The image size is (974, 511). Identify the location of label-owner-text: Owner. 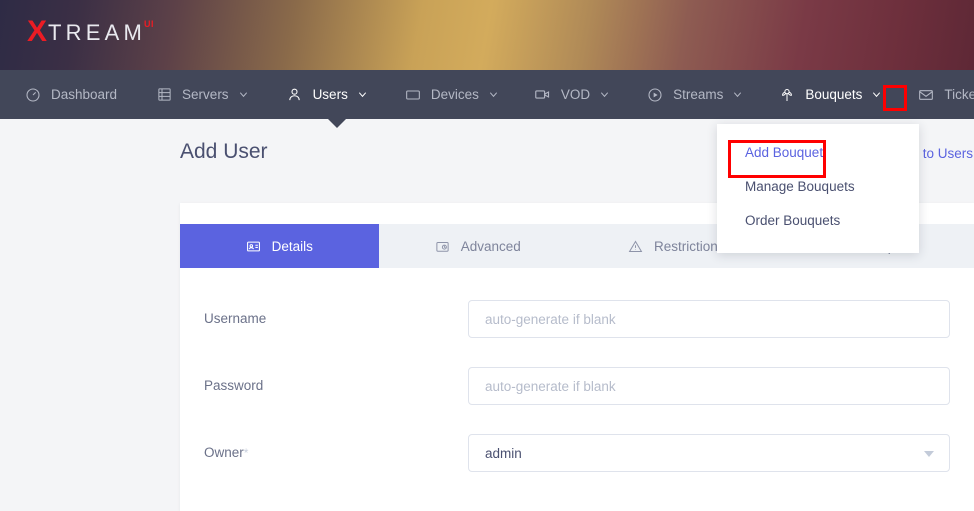
(224, 452).